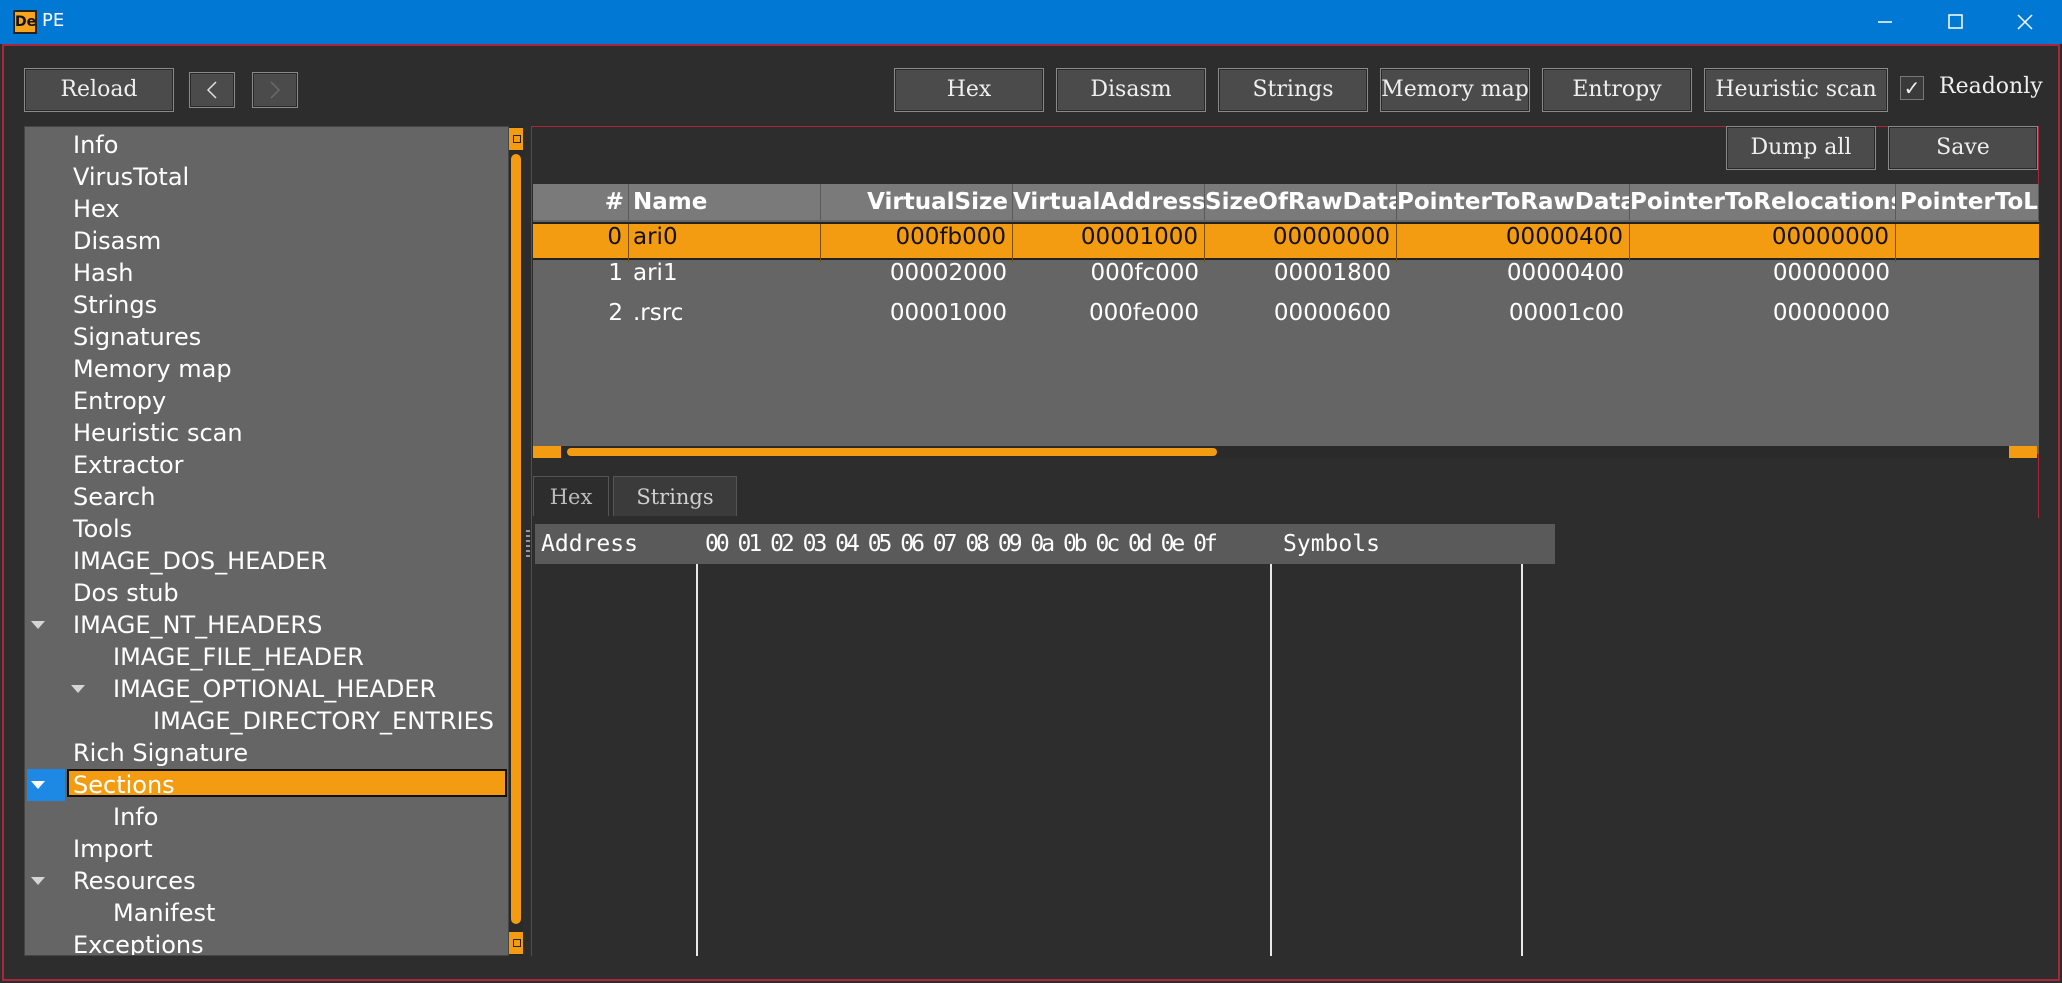  What do you see at coordinates (615, 313) in the screenshot?
I see `table-cell: 2` at bounding box center [615, 313].